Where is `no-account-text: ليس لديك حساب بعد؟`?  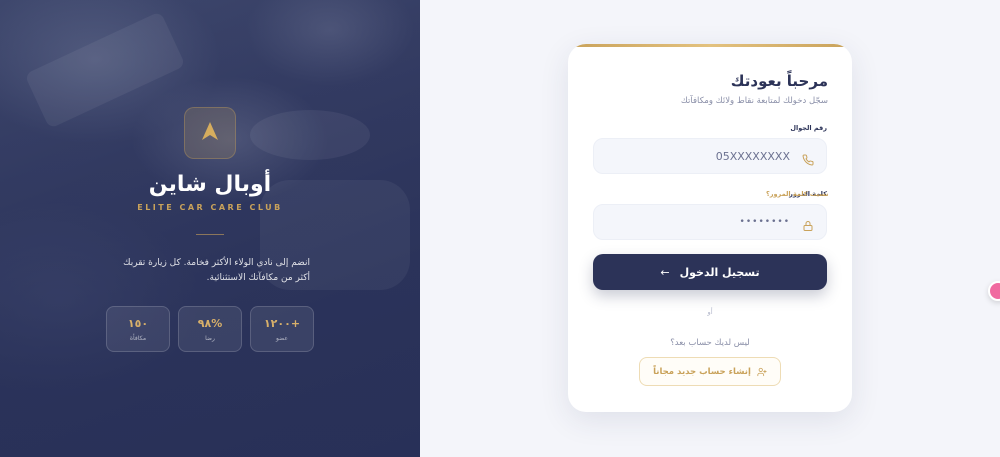 no-account-text: ليس لديك حساب بعد؟ is located at coordinates (710, 343).